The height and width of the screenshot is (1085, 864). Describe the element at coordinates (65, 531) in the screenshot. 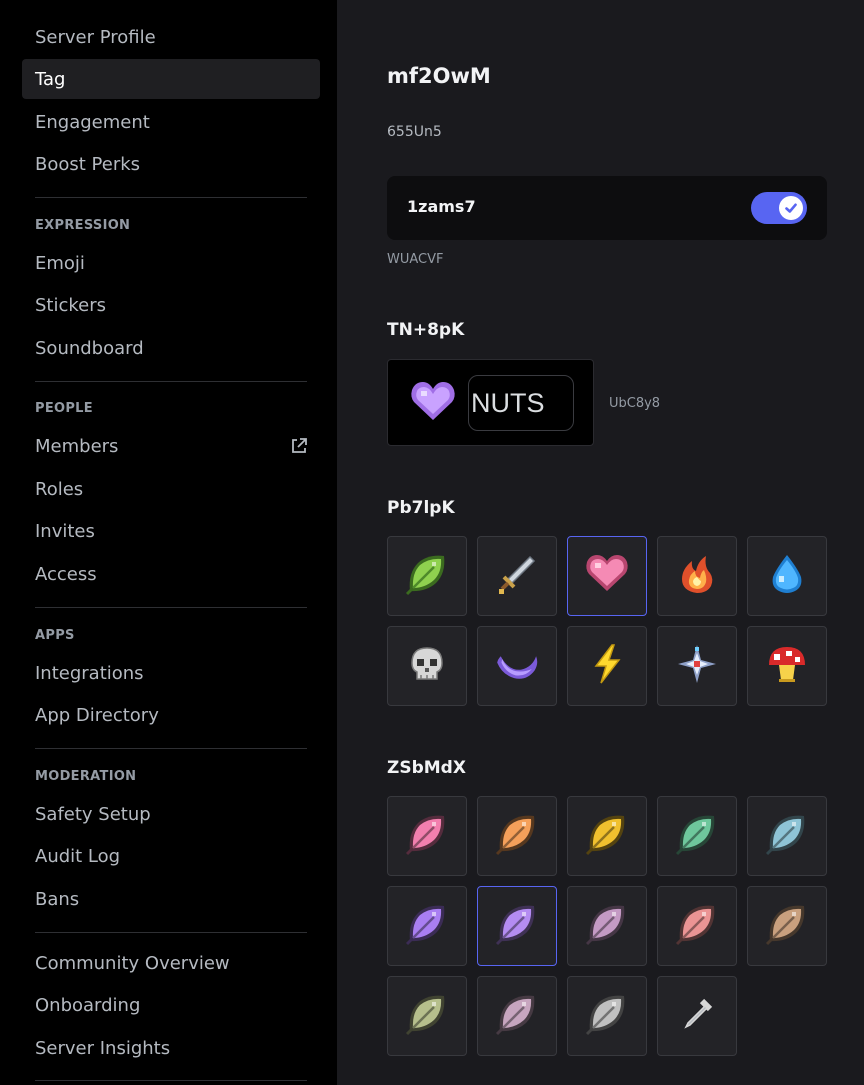

I see `sidebar-item-label: Invites` at that location.